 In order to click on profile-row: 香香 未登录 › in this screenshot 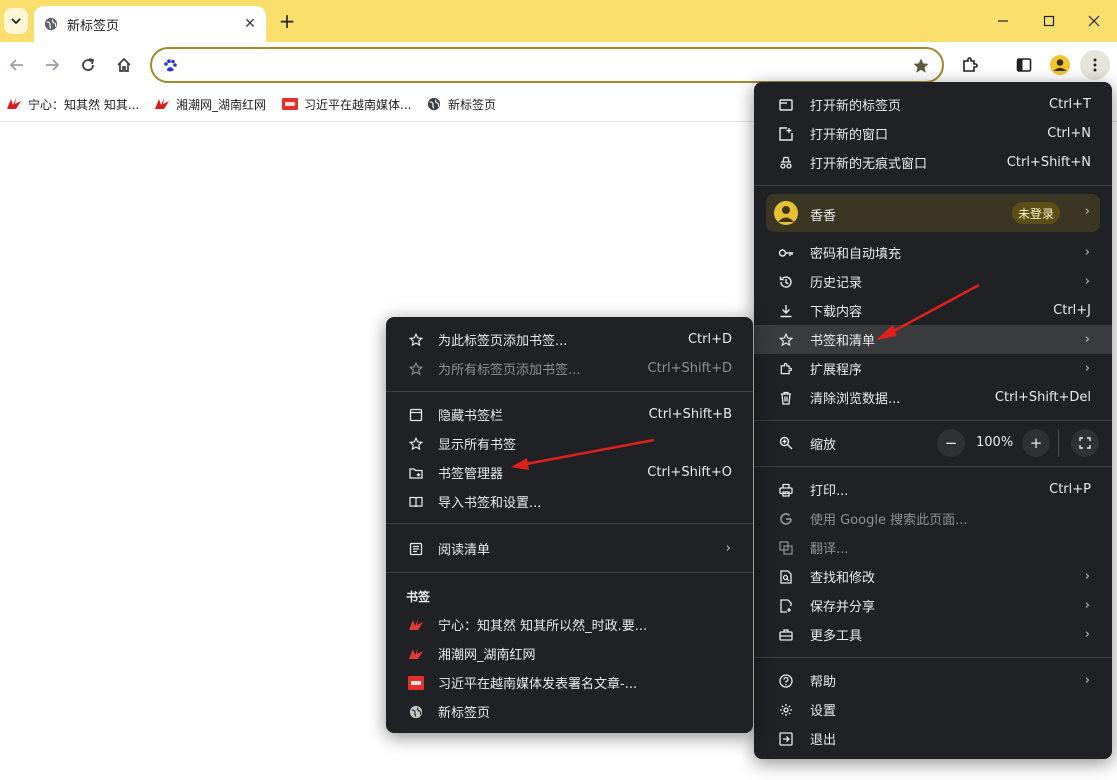, I will do `click(933, 213)`.